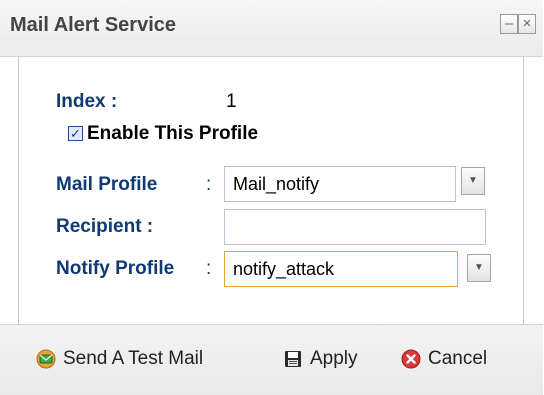 The height and width of the screenshot is (395, 544). What do you see at coordinates (271, 28) in the screenshot?
I see `title-bar: Mail Alert Service – ×` at bounding box center [271, 28].